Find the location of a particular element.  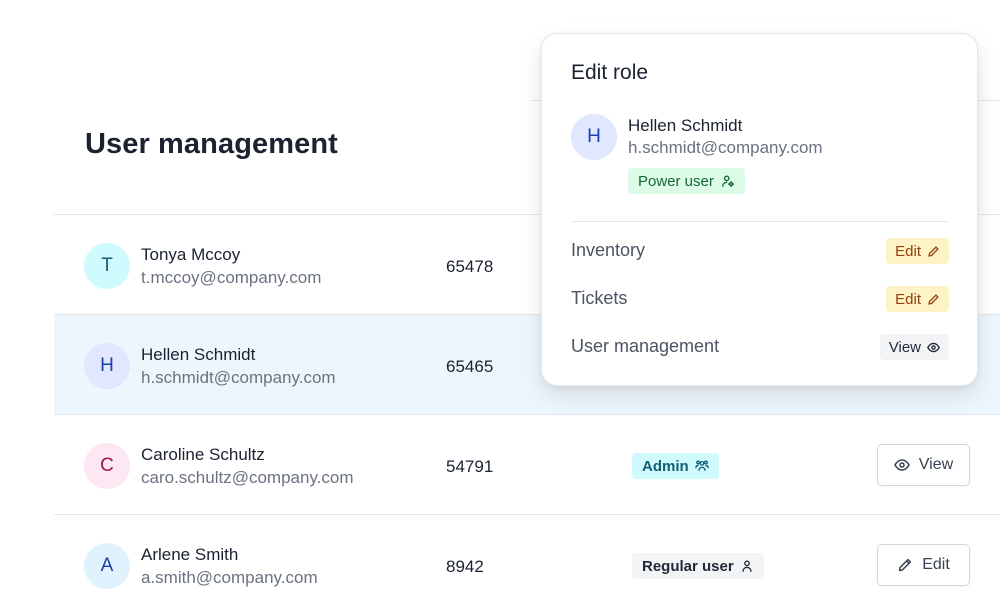

role-badge-admin: Admin is located at coordinates (675, 466).